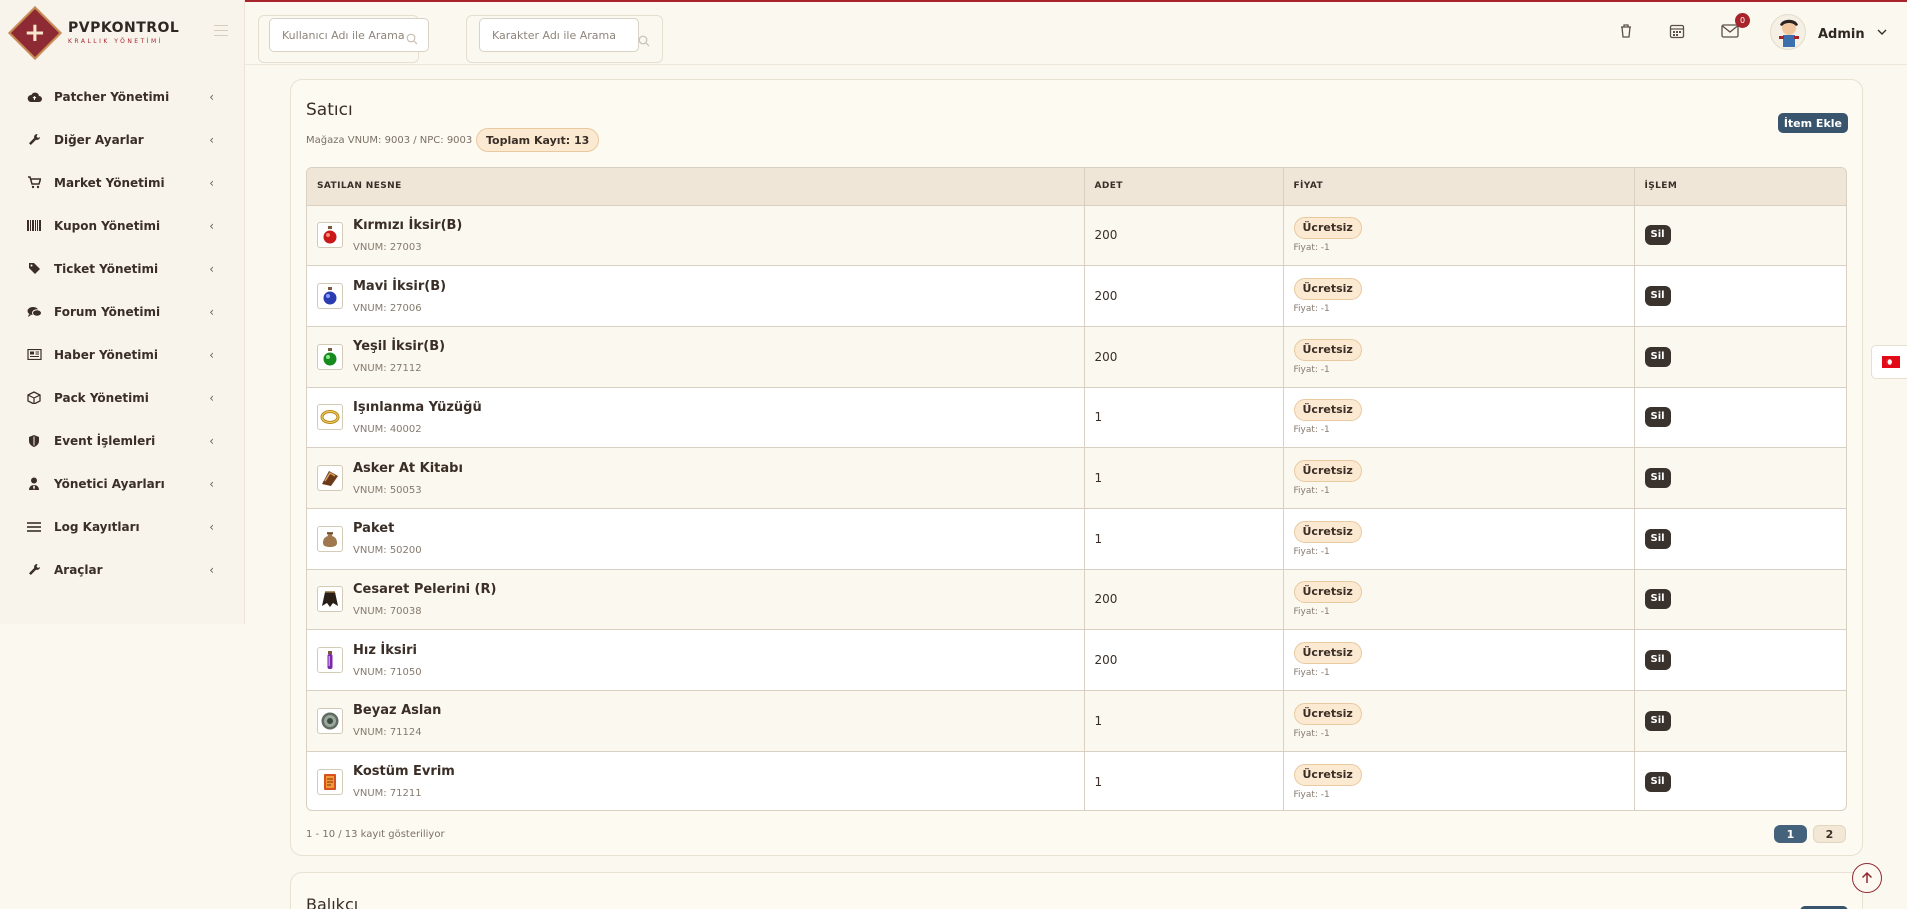 The height and width of the screenshot is (909, 1907). What do you see at coordinates (387, 247) in the screenshot?
I see `item-vnum: VNUM: 27003` at bounding box center [387, 247].